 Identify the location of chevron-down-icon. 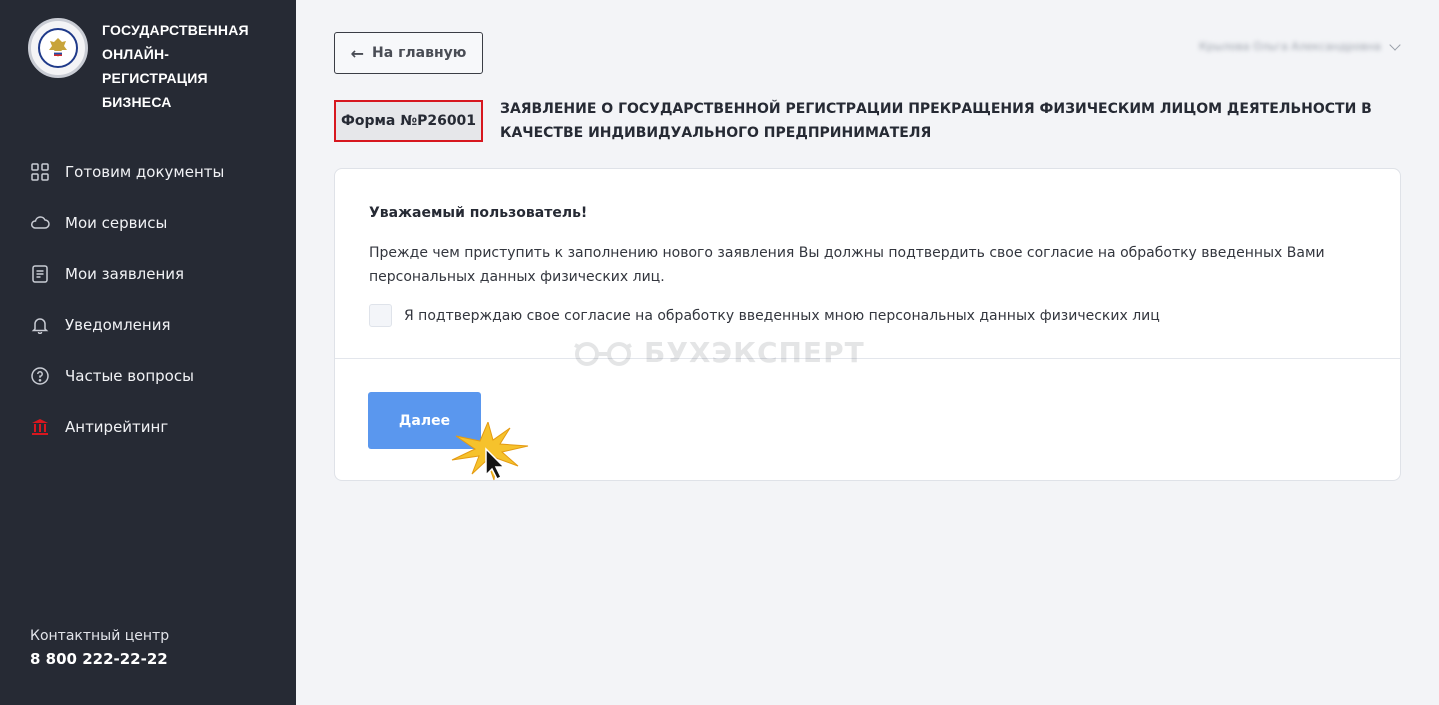
(1395, 44).